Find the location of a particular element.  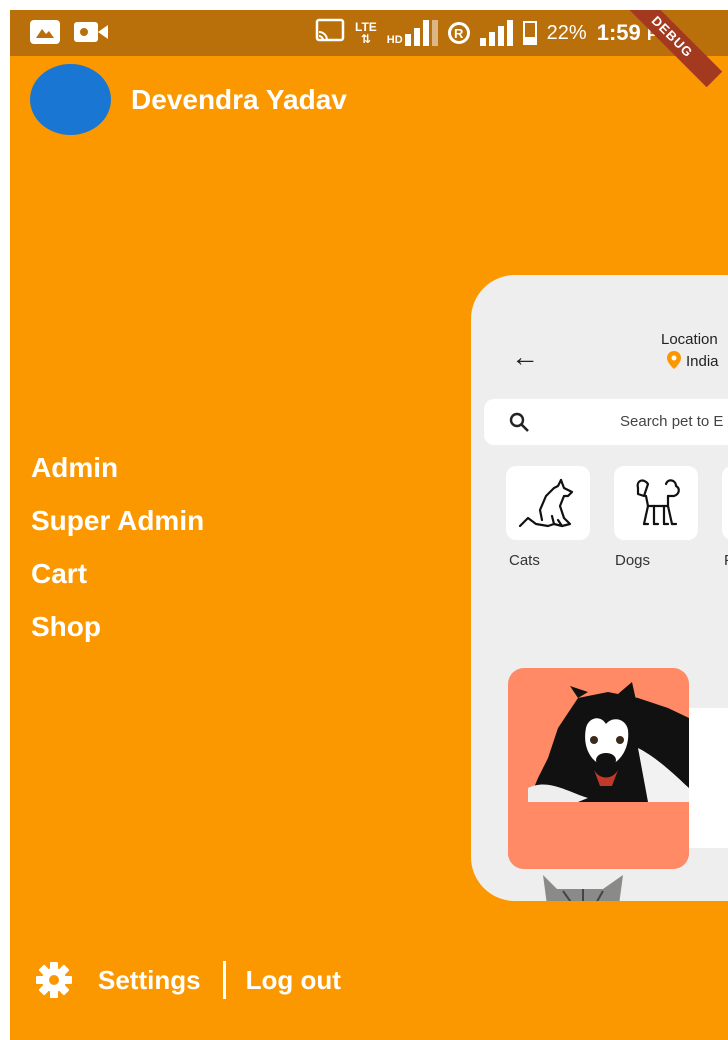

dog-photo is located at coordinates (598, 775).